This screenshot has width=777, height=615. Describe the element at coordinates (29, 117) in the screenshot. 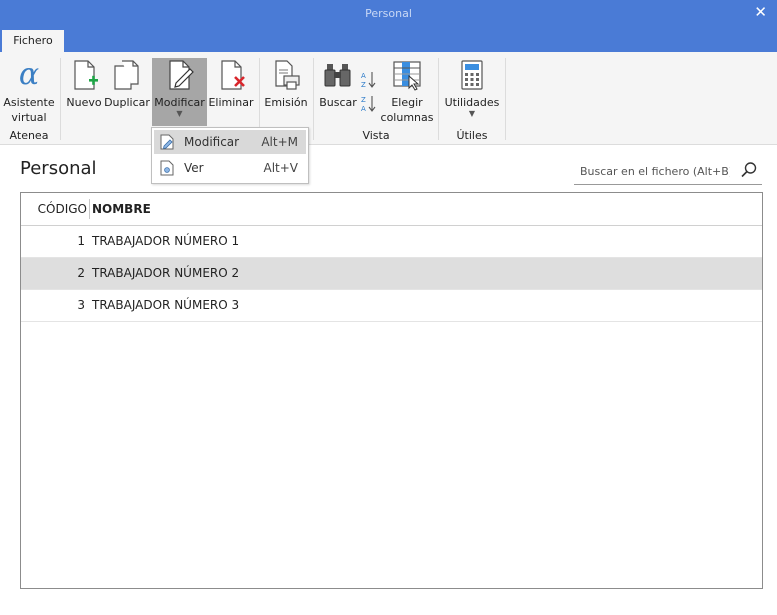

I see `asistente-label-2: virtual` at that location.